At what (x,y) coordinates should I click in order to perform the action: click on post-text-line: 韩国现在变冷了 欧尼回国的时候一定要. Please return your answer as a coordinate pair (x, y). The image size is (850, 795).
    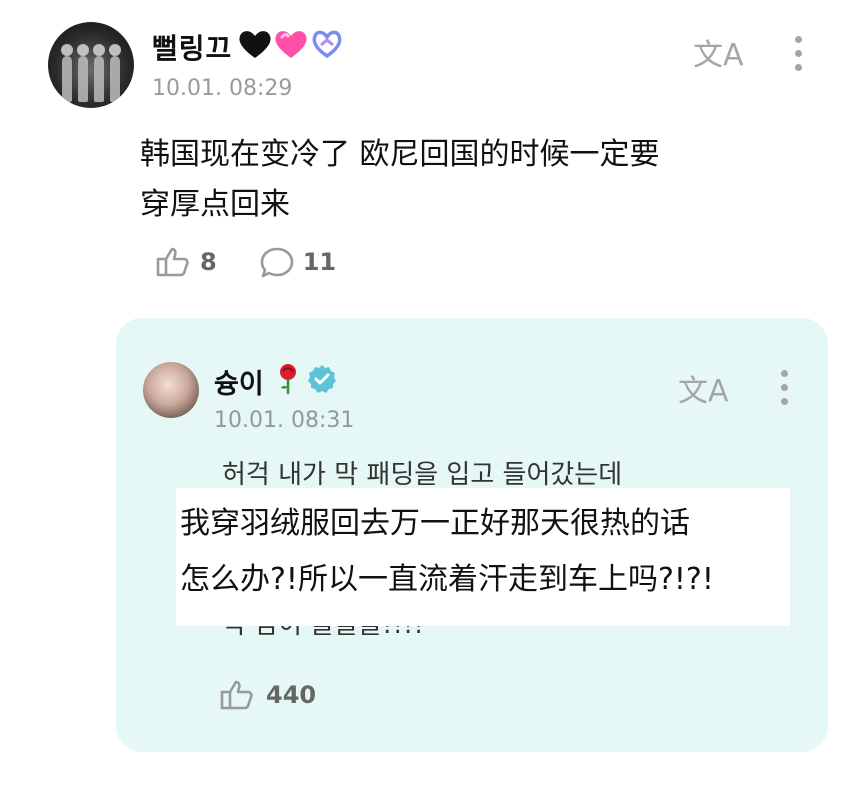
    Looking at the image, I should click on (400, 154).